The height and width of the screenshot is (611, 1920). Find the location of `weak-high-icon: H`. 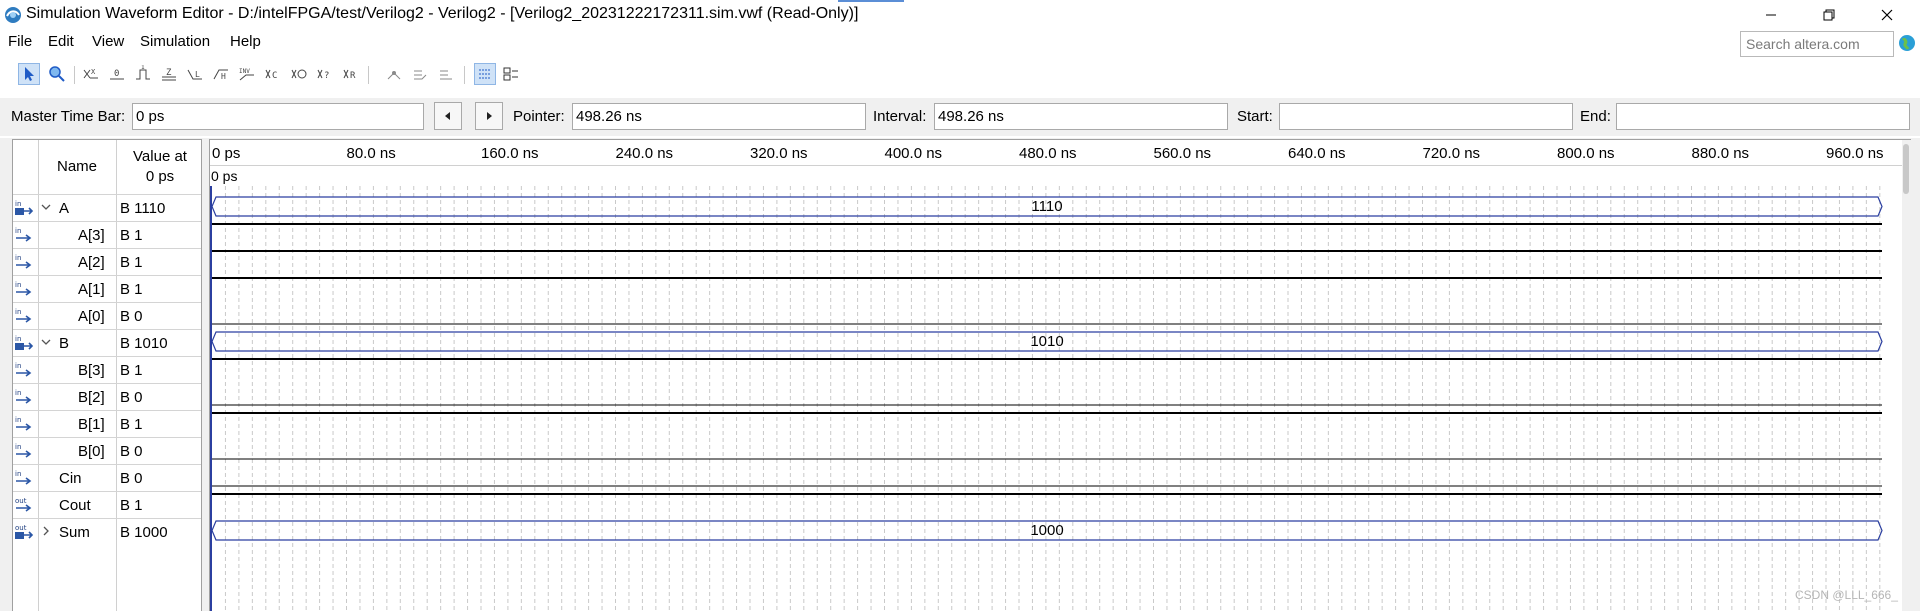

weak-high-icon: H is located at coordinates (221, 74).